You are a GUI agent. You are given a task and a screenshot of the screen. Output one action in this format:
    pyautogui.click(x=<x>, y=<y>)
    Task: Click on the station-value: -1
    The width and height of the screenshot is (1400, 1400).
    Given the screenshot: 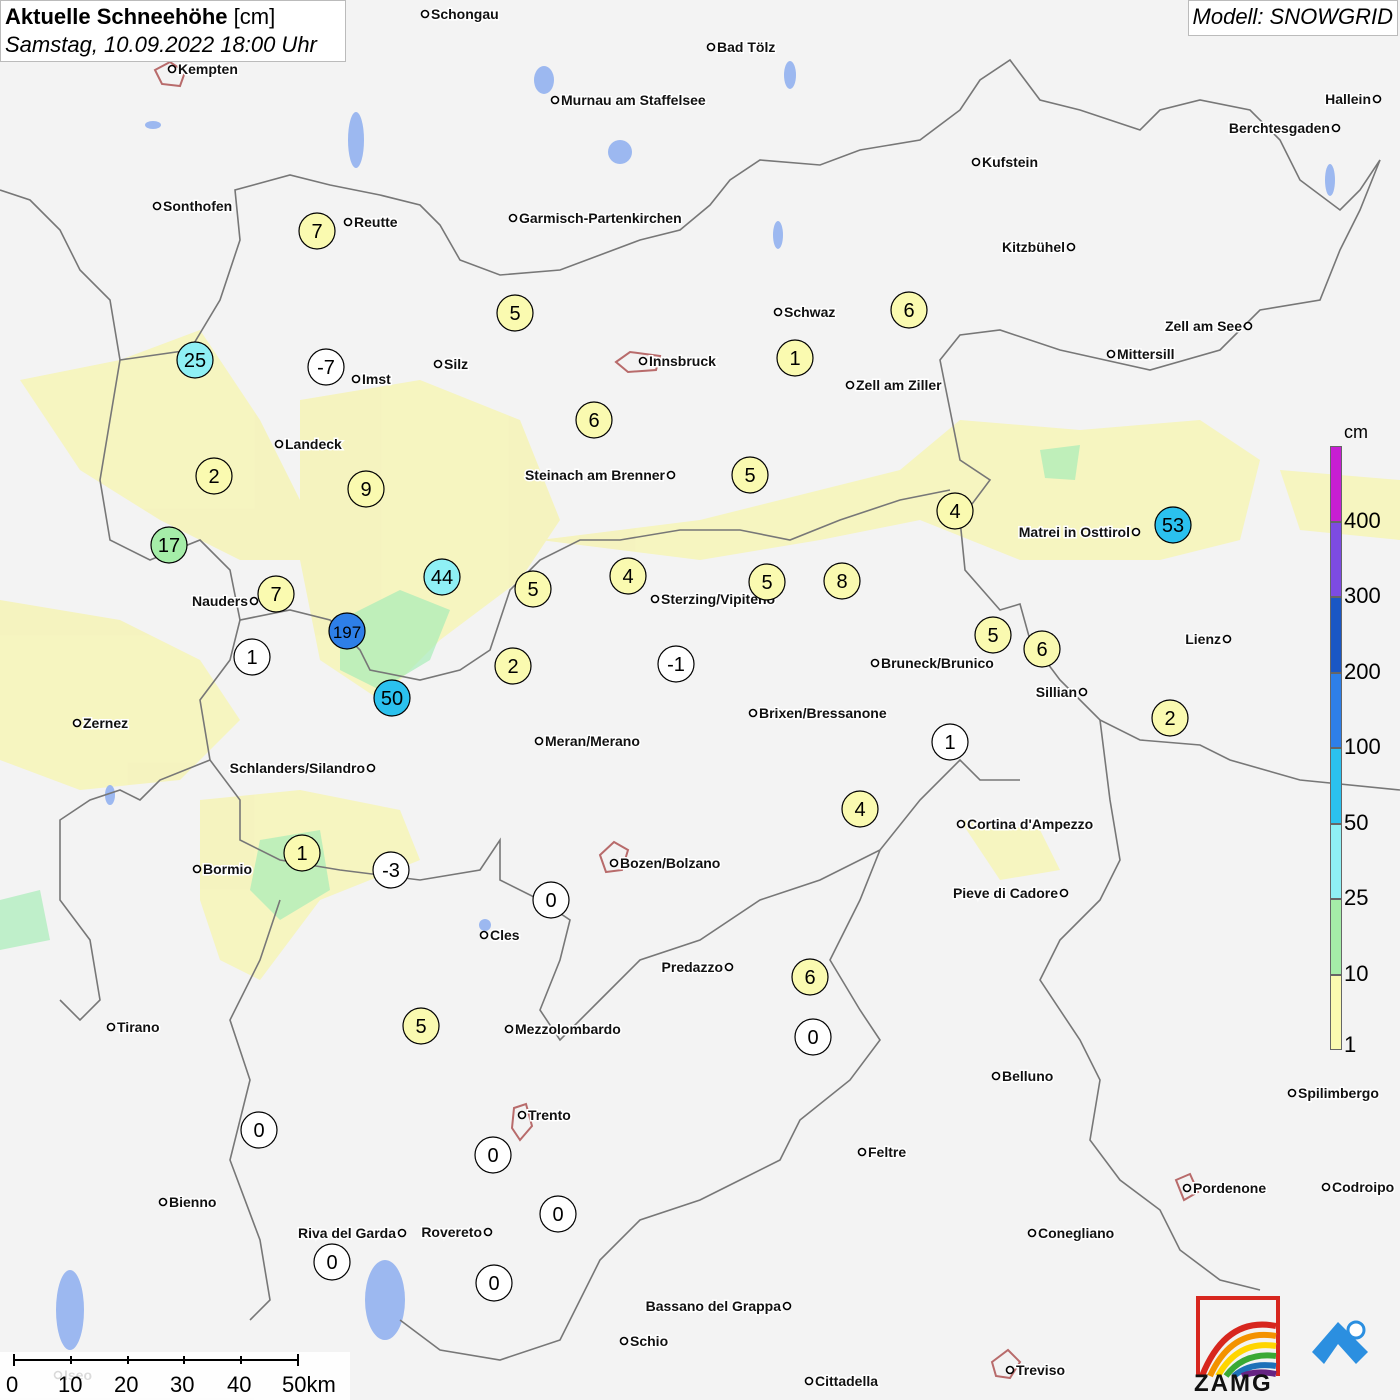 What is the action you would take?
    pyautogui.click(x=676, y=665)
    